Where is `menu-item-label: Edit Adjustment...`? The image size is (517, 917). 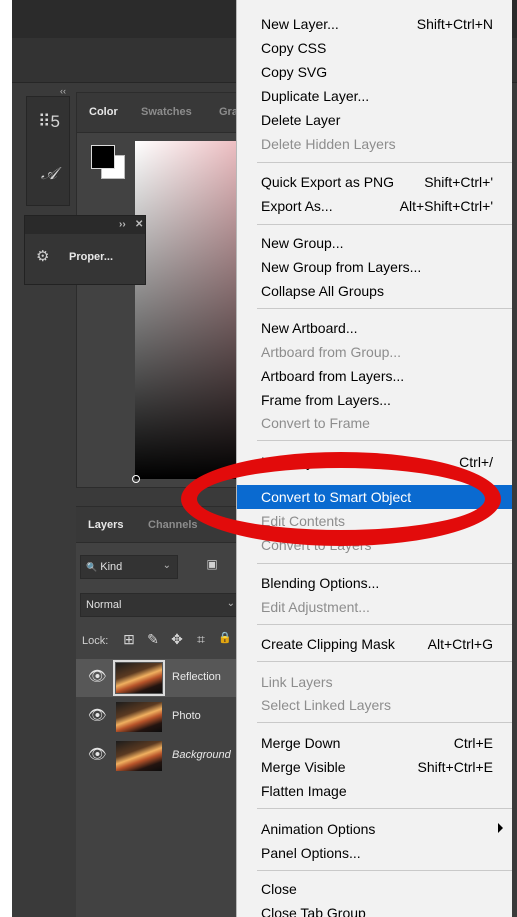 menu-item-label: Edit Adjustment... is located at coordinates (315, 607).